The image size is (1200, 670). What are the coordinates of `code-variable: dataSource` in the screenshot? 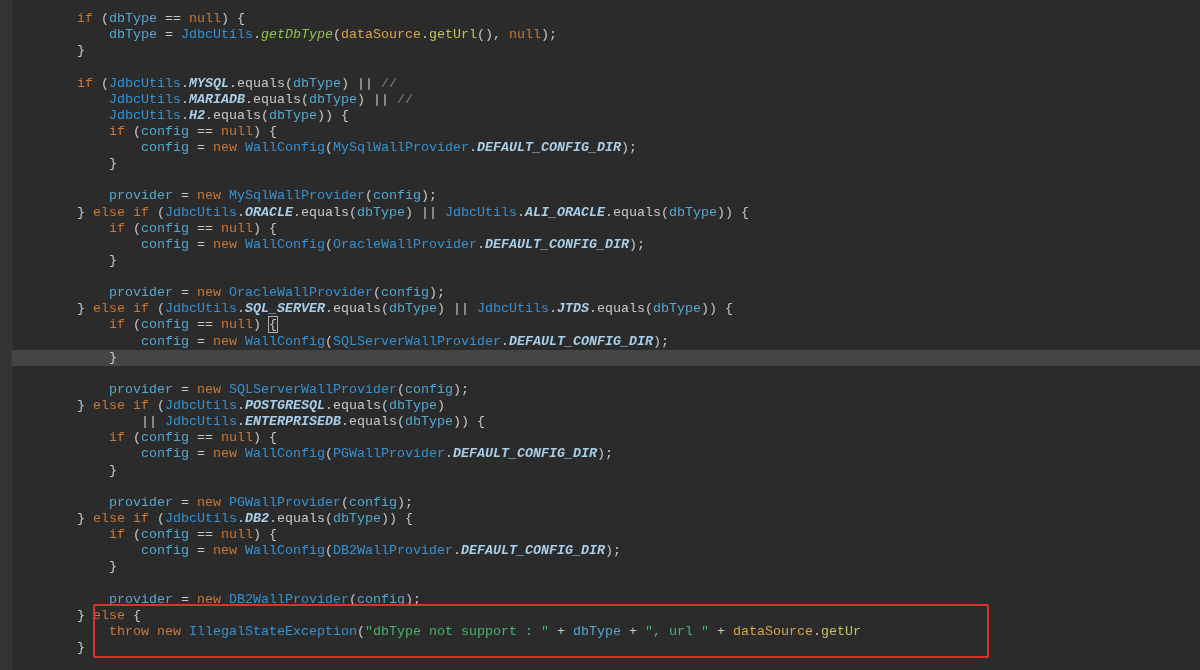 It's located at (772, 631).